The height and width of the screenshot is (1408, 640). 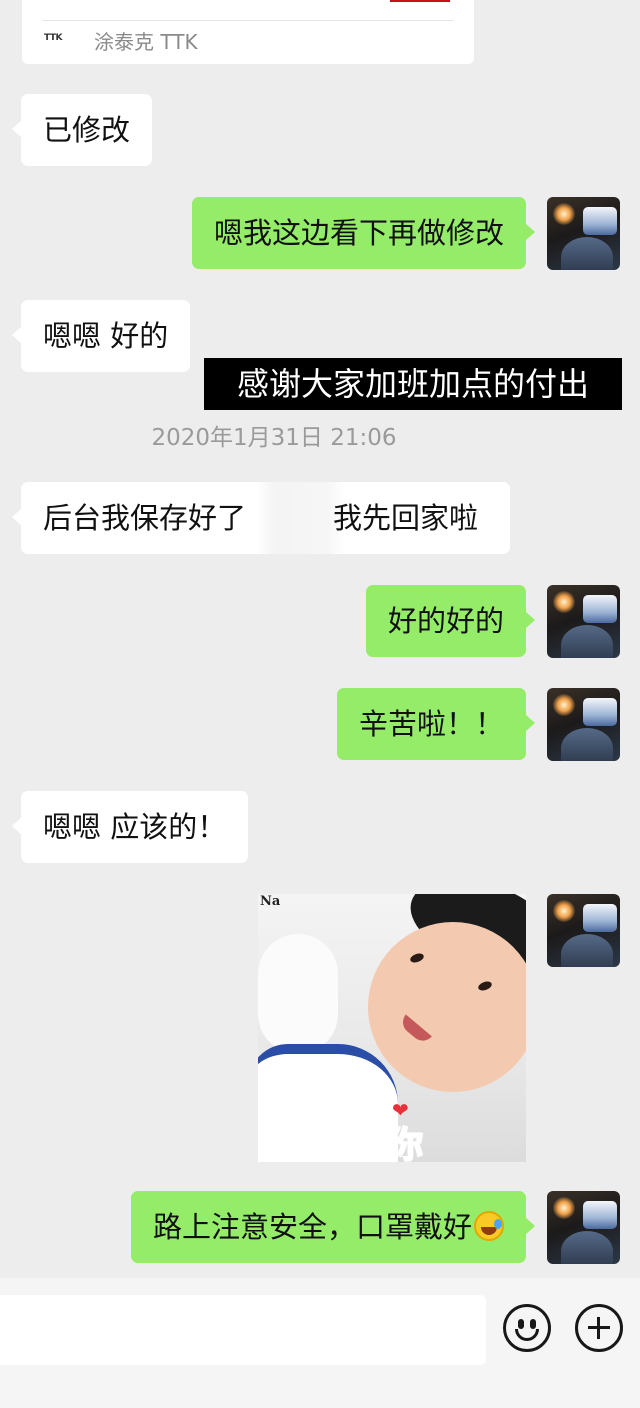 What do you see at coordinates (406, 518) in the screenshot?
I see `message-text-part2: 我先回家啦` at bounding box center [406, 518].